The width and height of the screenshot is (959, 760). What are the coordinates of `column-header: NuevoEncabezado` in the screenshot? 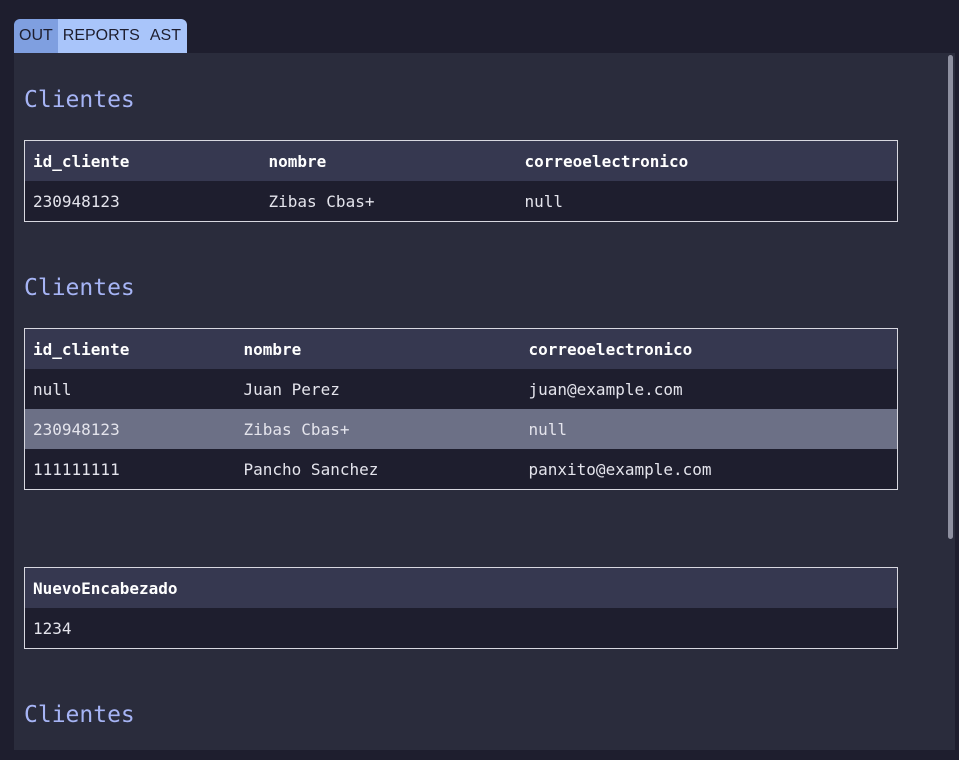 It's located at (461, 587).